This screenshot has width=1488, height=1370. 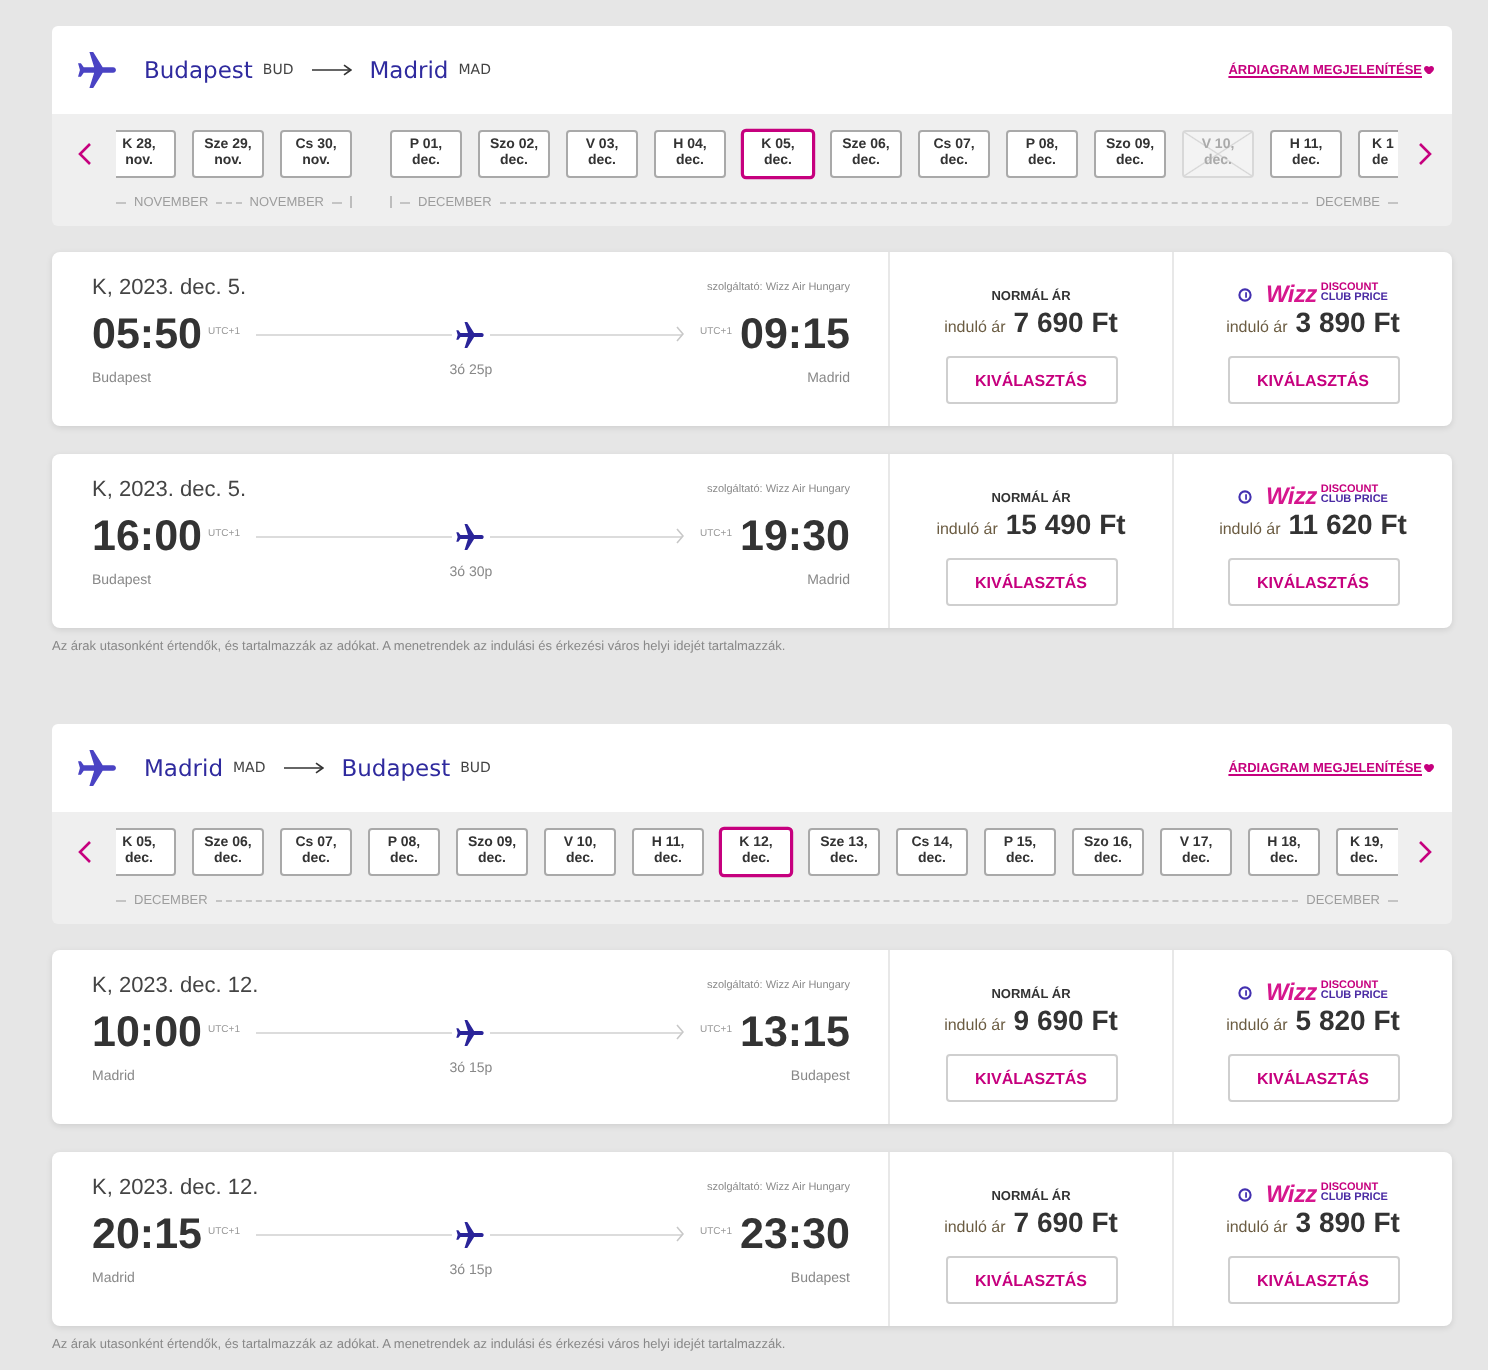 What do you see at coordinates (795, 1032) in the screenshot?
I see `arrival-time: 13:15` at bounding box center [795, 1032].